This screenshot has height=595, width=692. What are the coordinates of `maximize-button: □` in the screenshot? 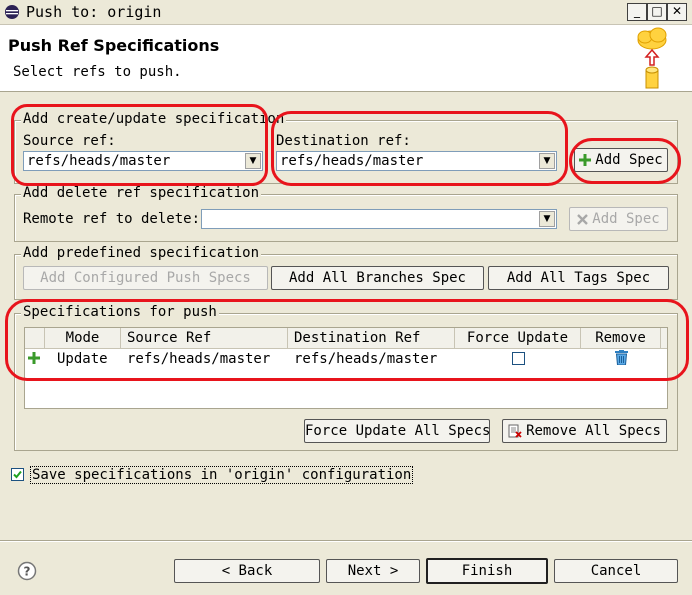 It's located at (657, 12).